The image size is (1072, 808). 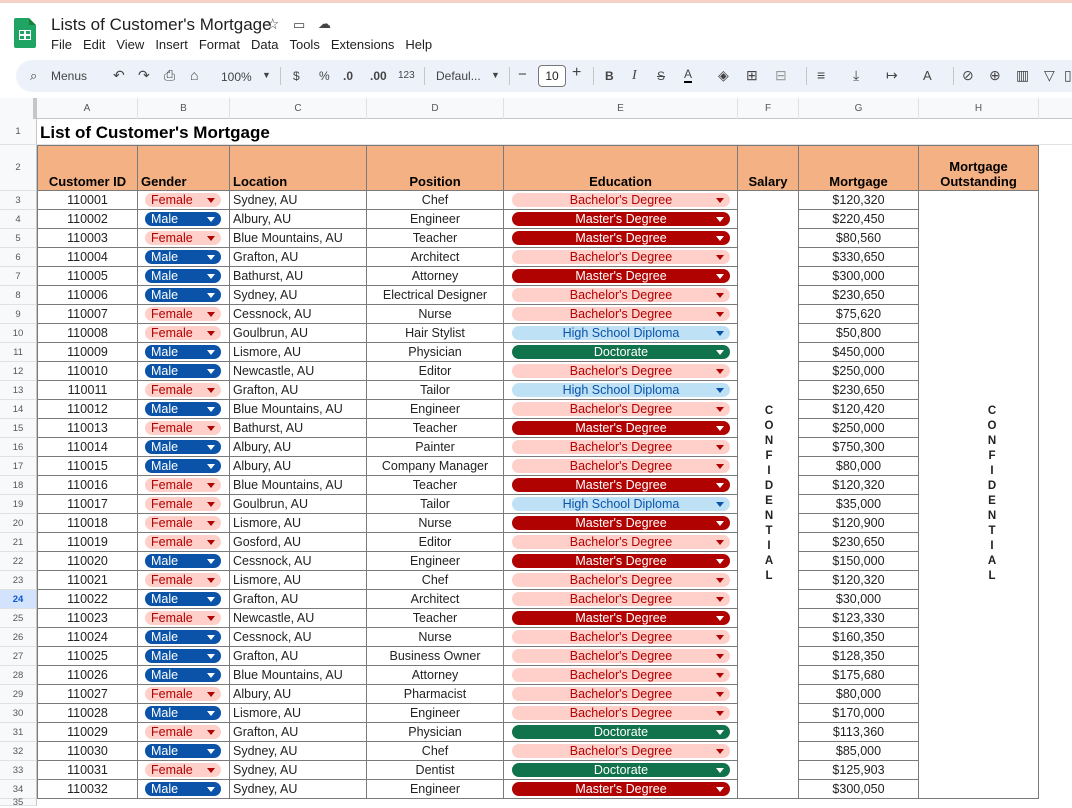 What do you see at coordinates (298, 108) in the screenshot?
I see `column-header-c: C` at bounding box center [298, 108].